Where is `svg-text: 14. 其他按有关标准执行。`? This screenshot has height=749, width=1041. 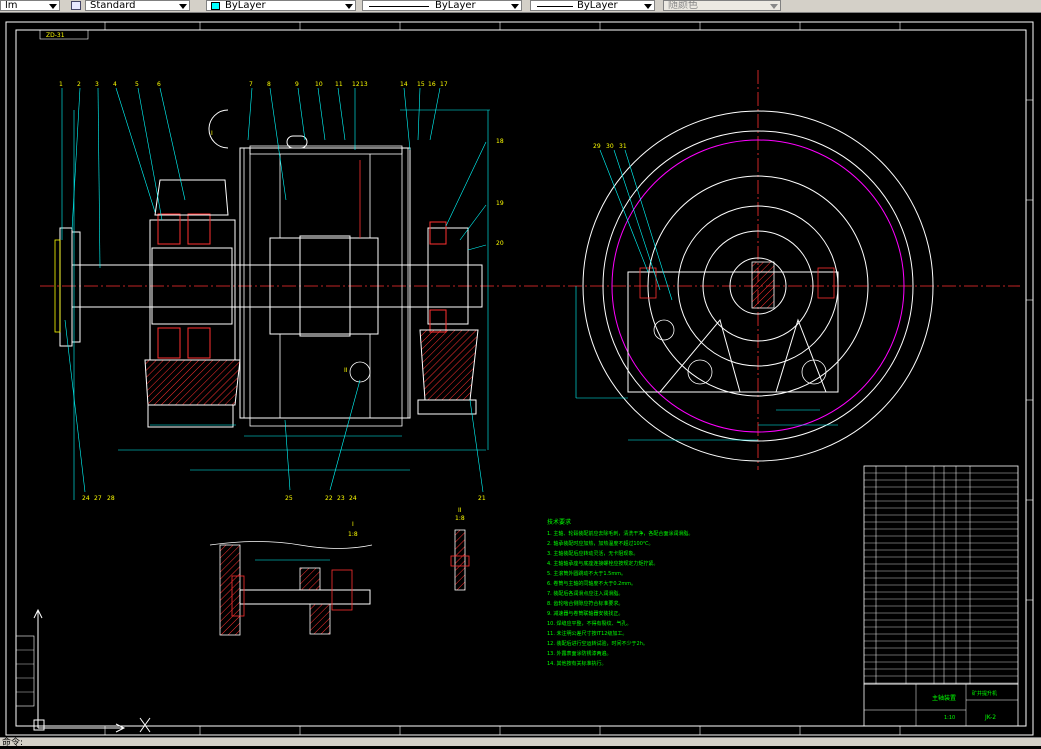 svg-text: 14. 其他按有关标准执行。 is located at coordinates (577, 663).